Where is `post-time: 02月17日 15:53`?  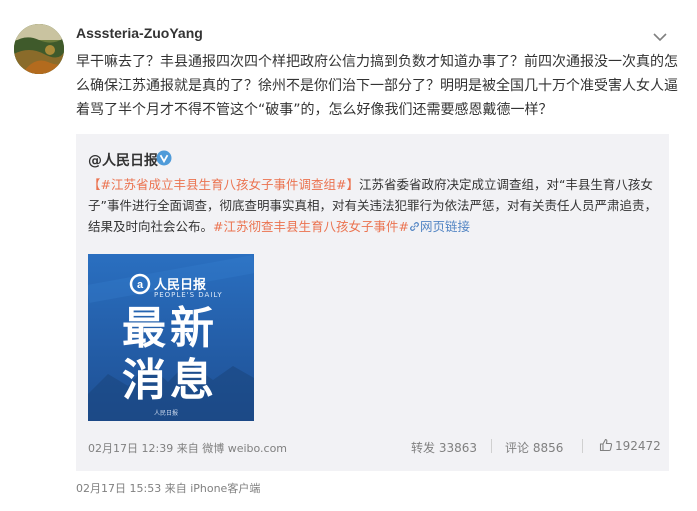 post-time: 02月17日 15:53 is located at coordinates (118, 488).